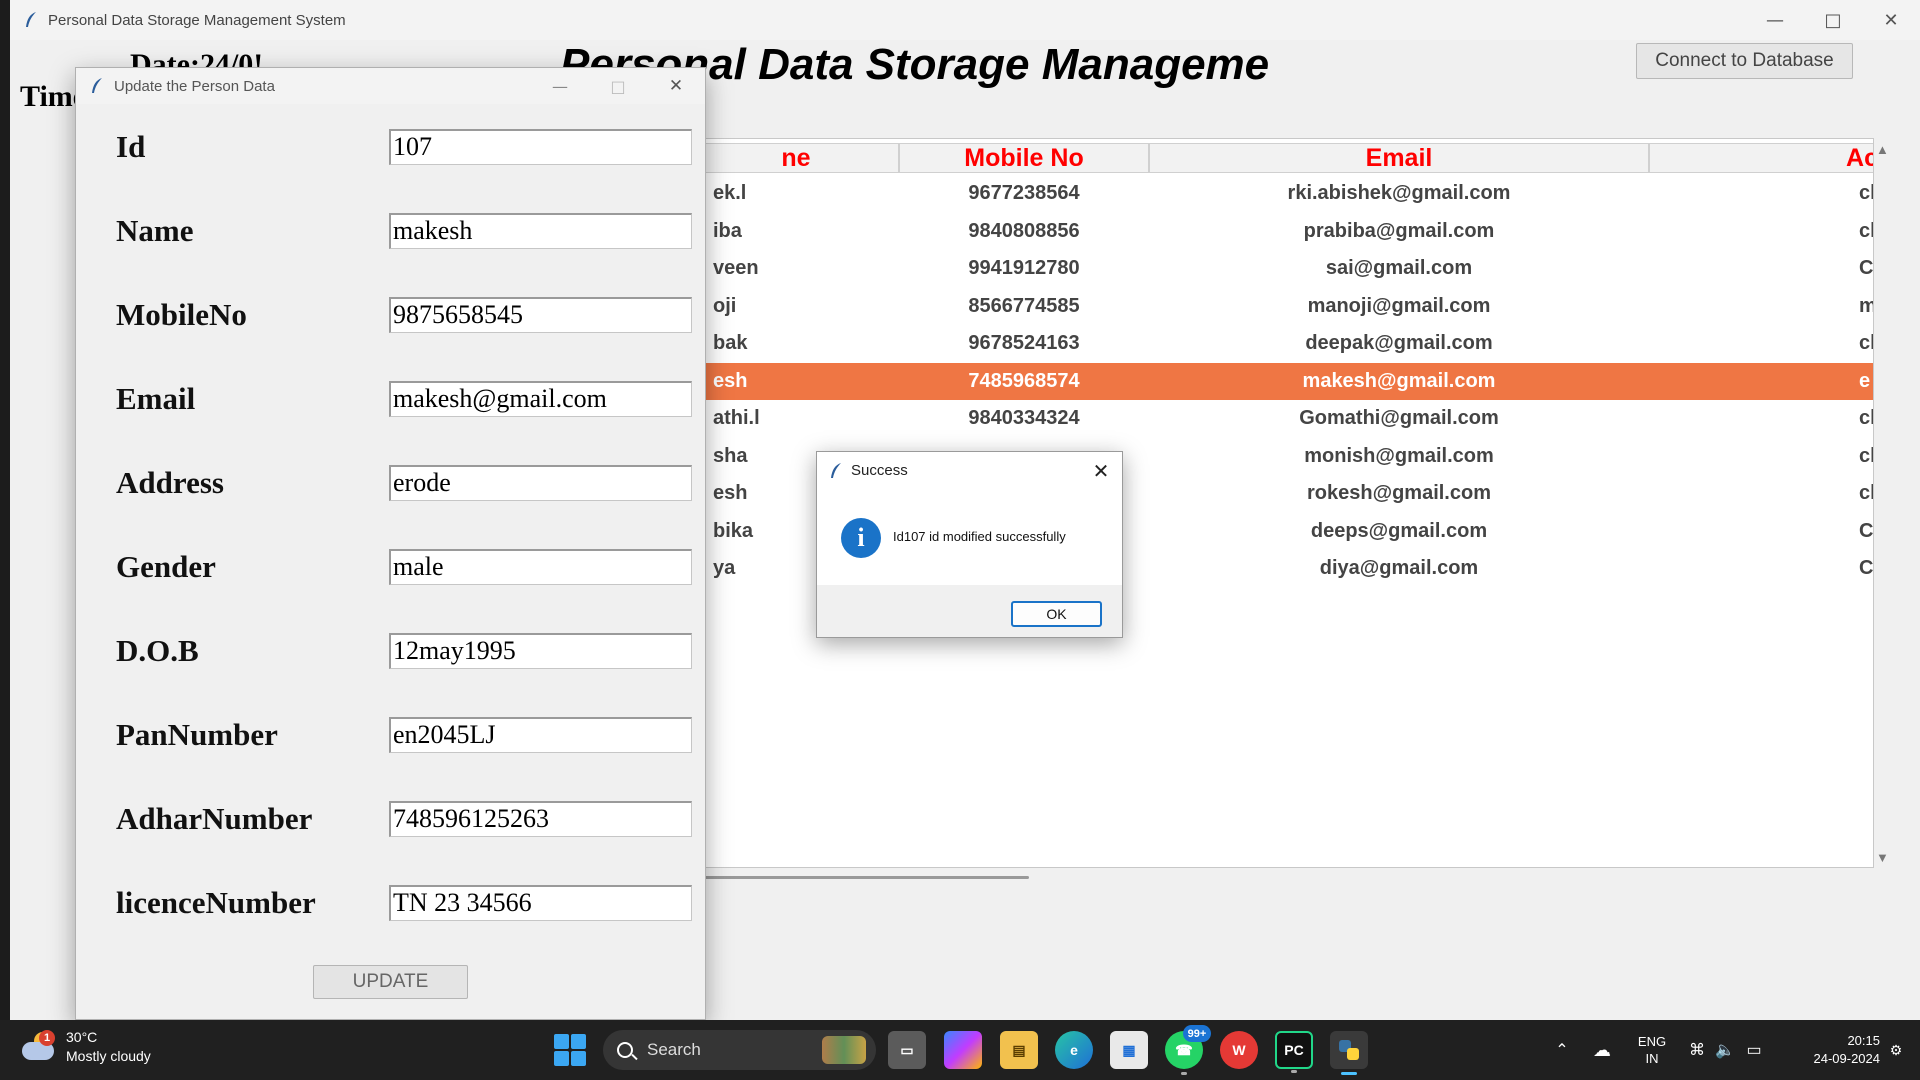  What do you see at coordinates (131, 146) in the screenshot?
I see `id-label: Id` at bounding box center [131, 146].